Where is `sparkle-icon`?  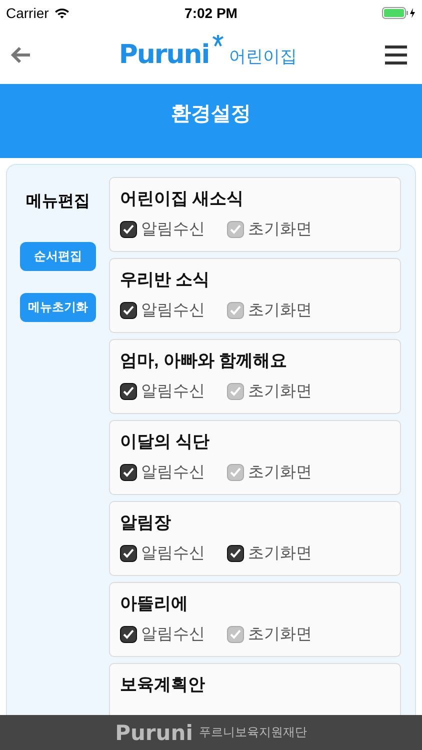 sparkle-icon is located at coordinates (218, 41).